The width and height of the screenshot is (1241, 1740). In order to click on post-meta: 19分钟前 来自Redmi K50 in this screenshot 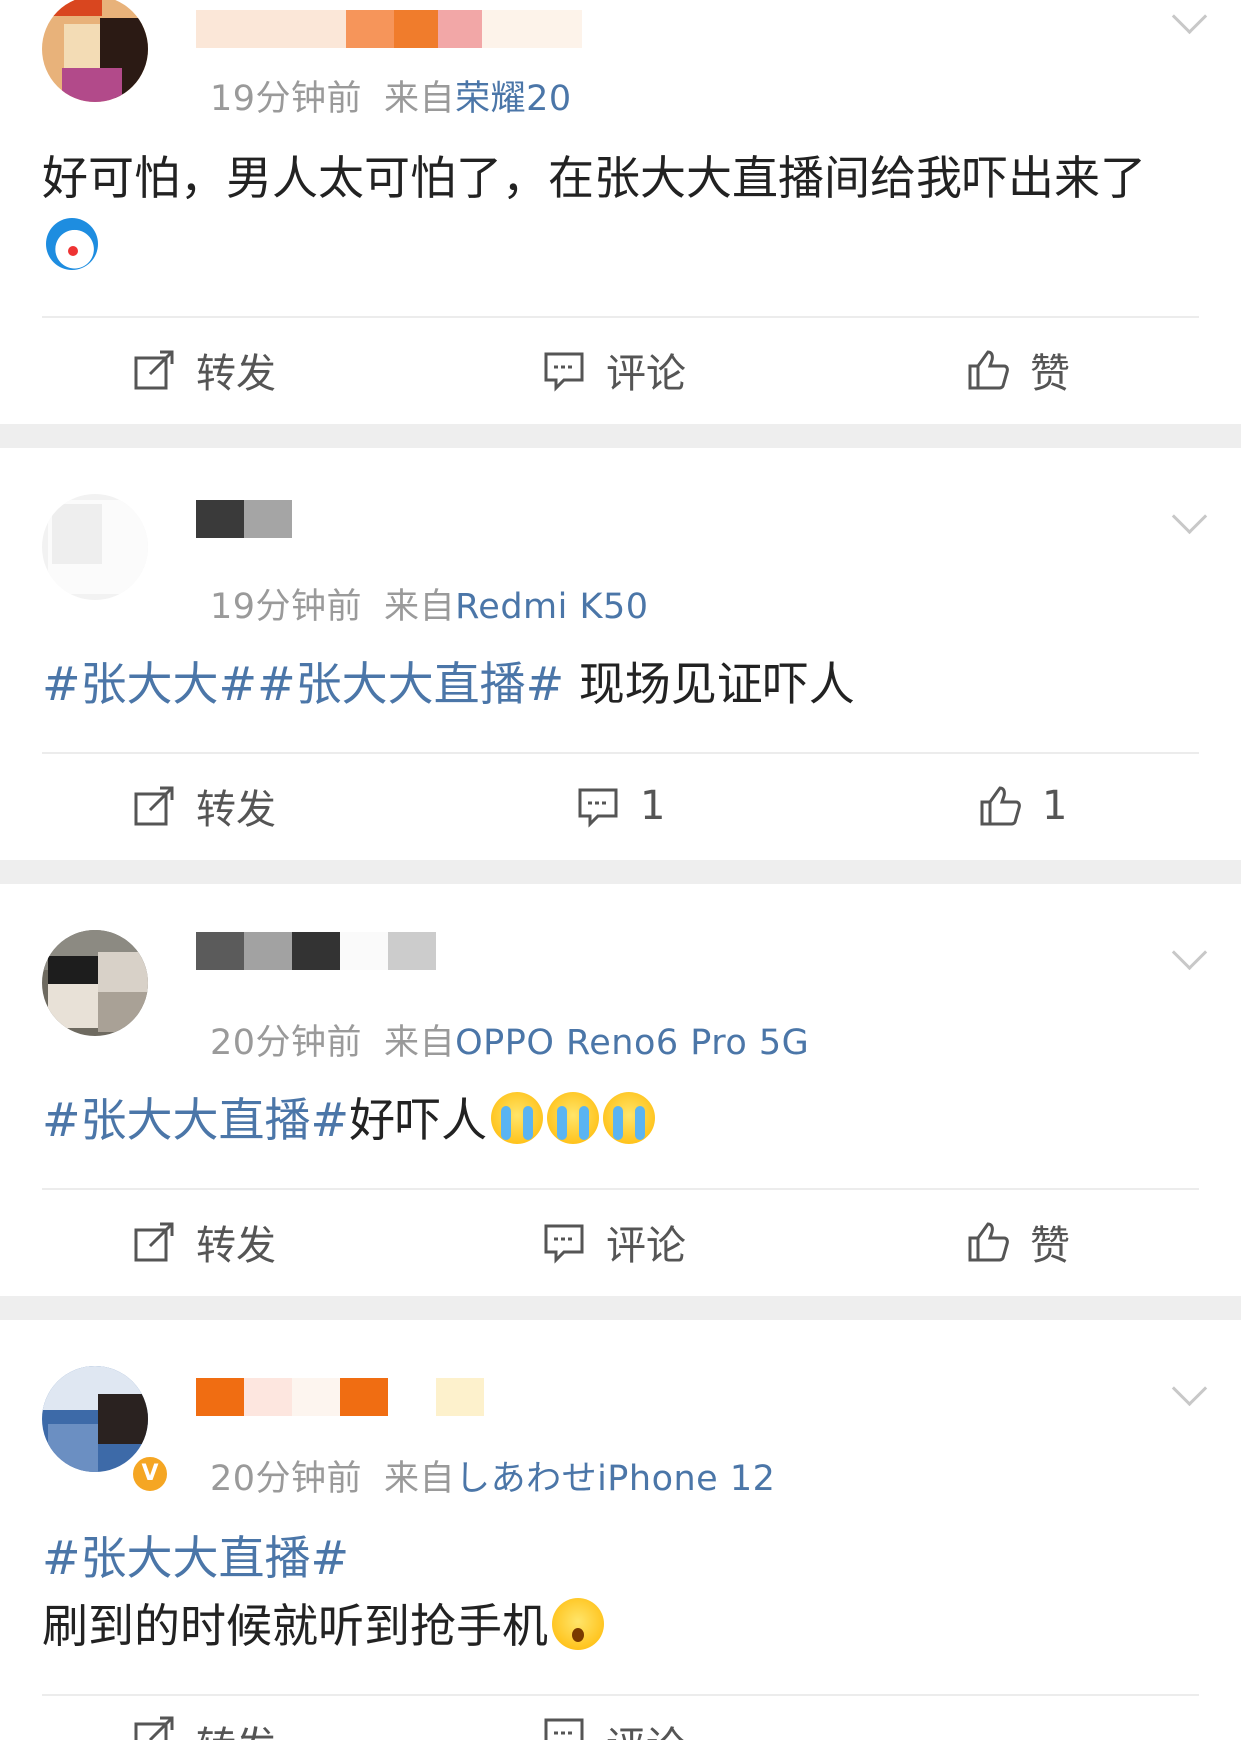, I will do `click(429, 603)`.